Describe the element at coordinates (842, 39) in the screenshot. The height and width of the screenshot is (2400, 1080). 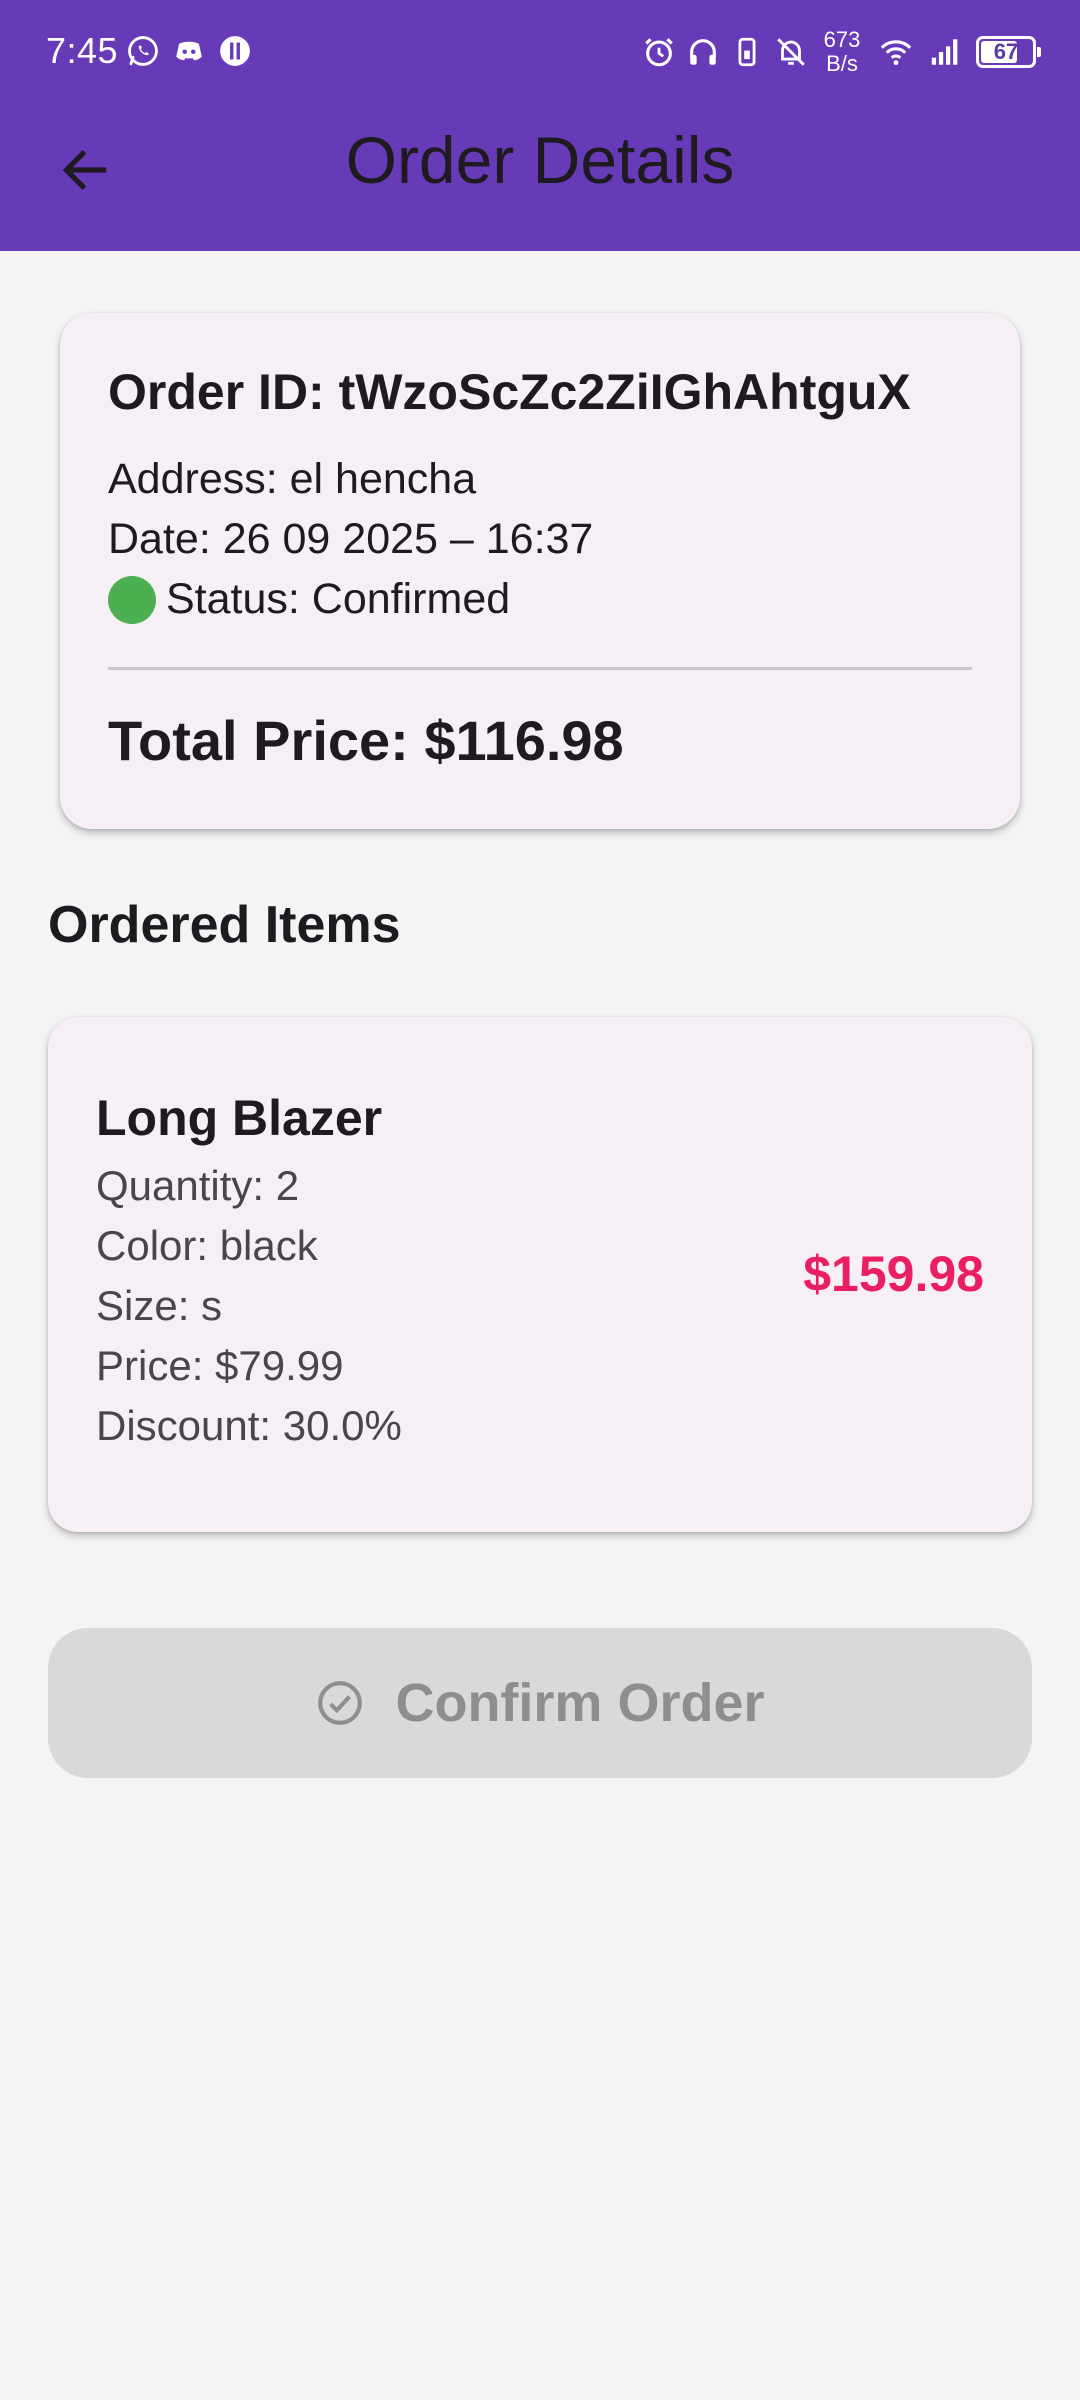
I see `network-speed-value: 673` at that location.